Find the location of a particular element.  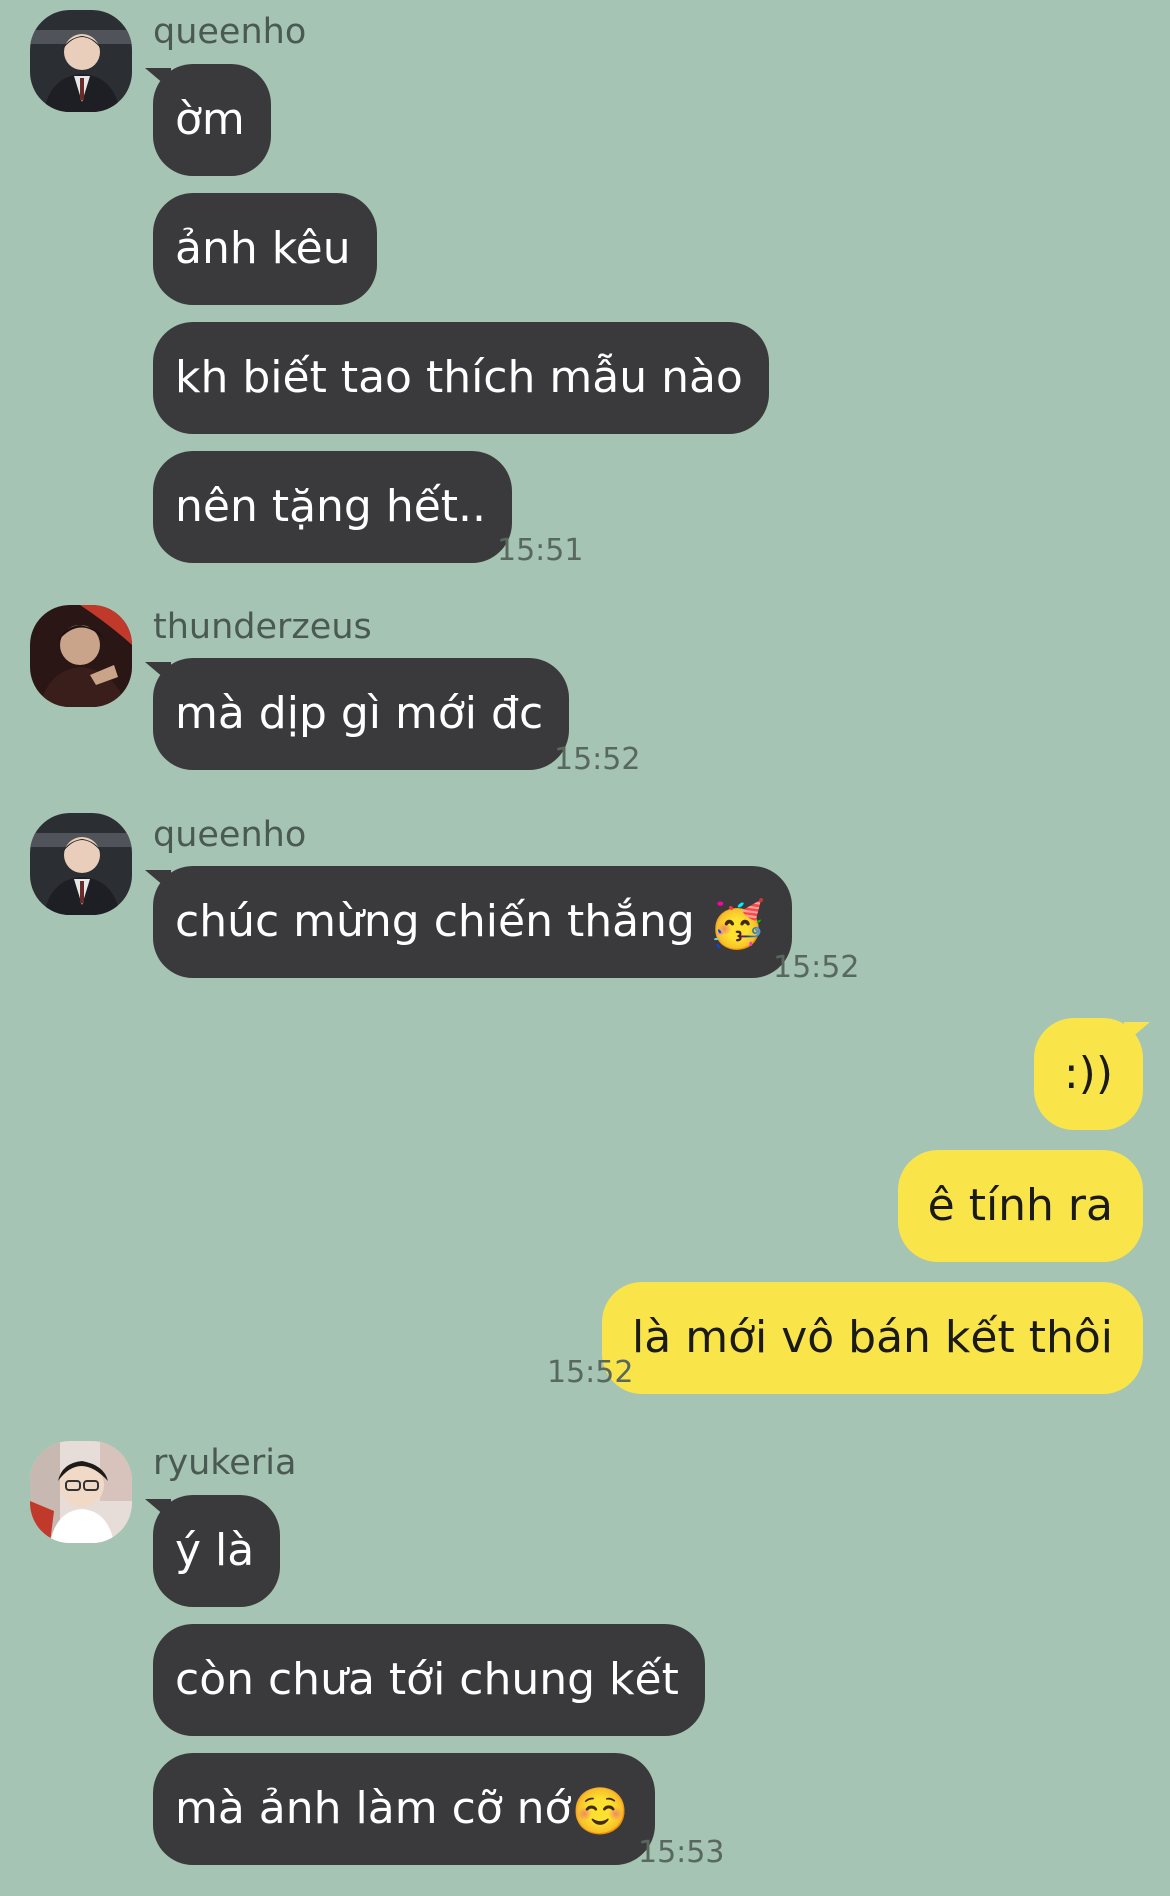

message-text: chúc mừng chiến thắng is located at coordinates (435, 921).